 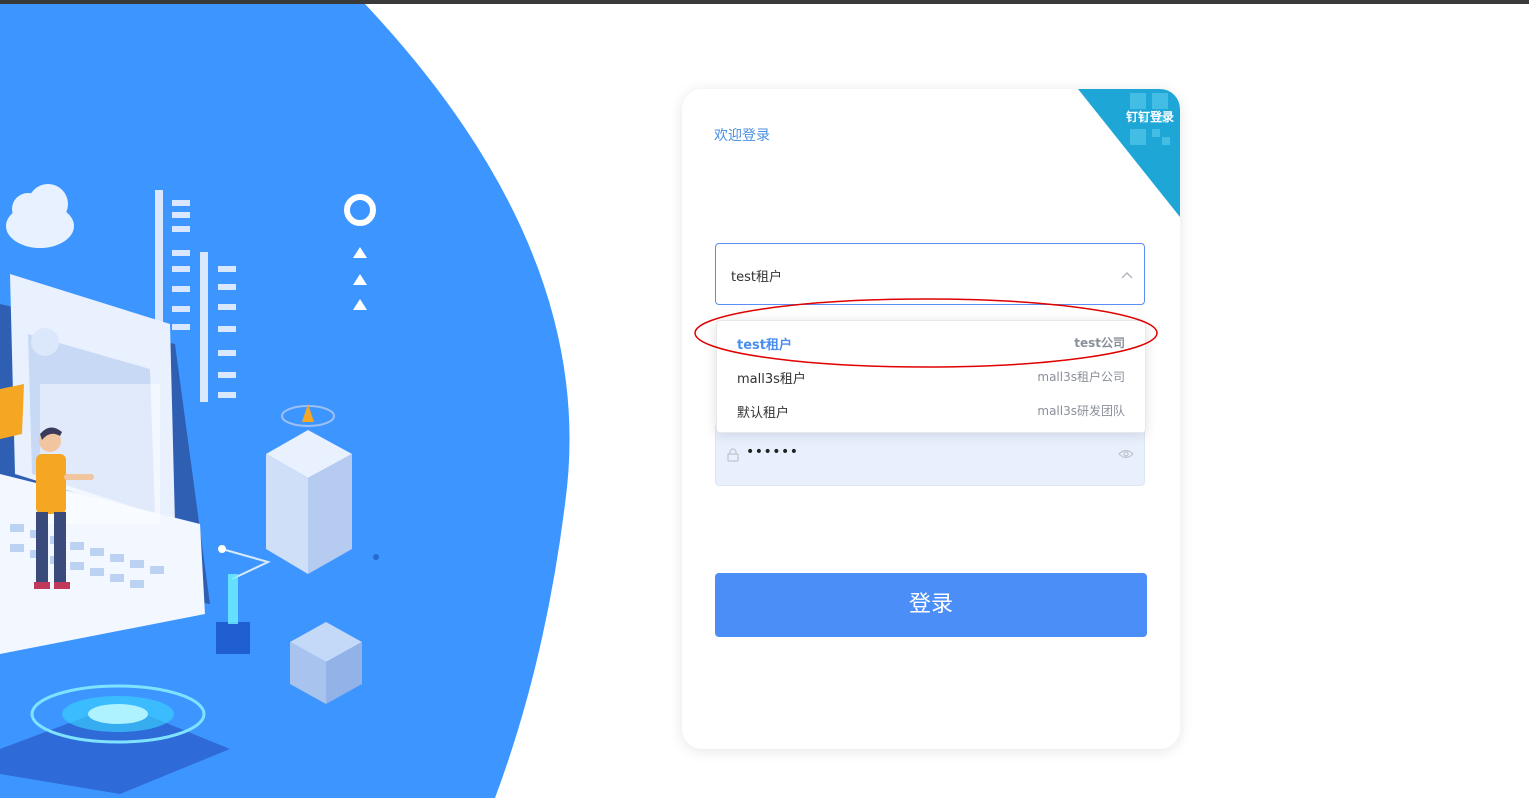 I want to click on tenant-option-name: test租户, so click(x=764, y=345).